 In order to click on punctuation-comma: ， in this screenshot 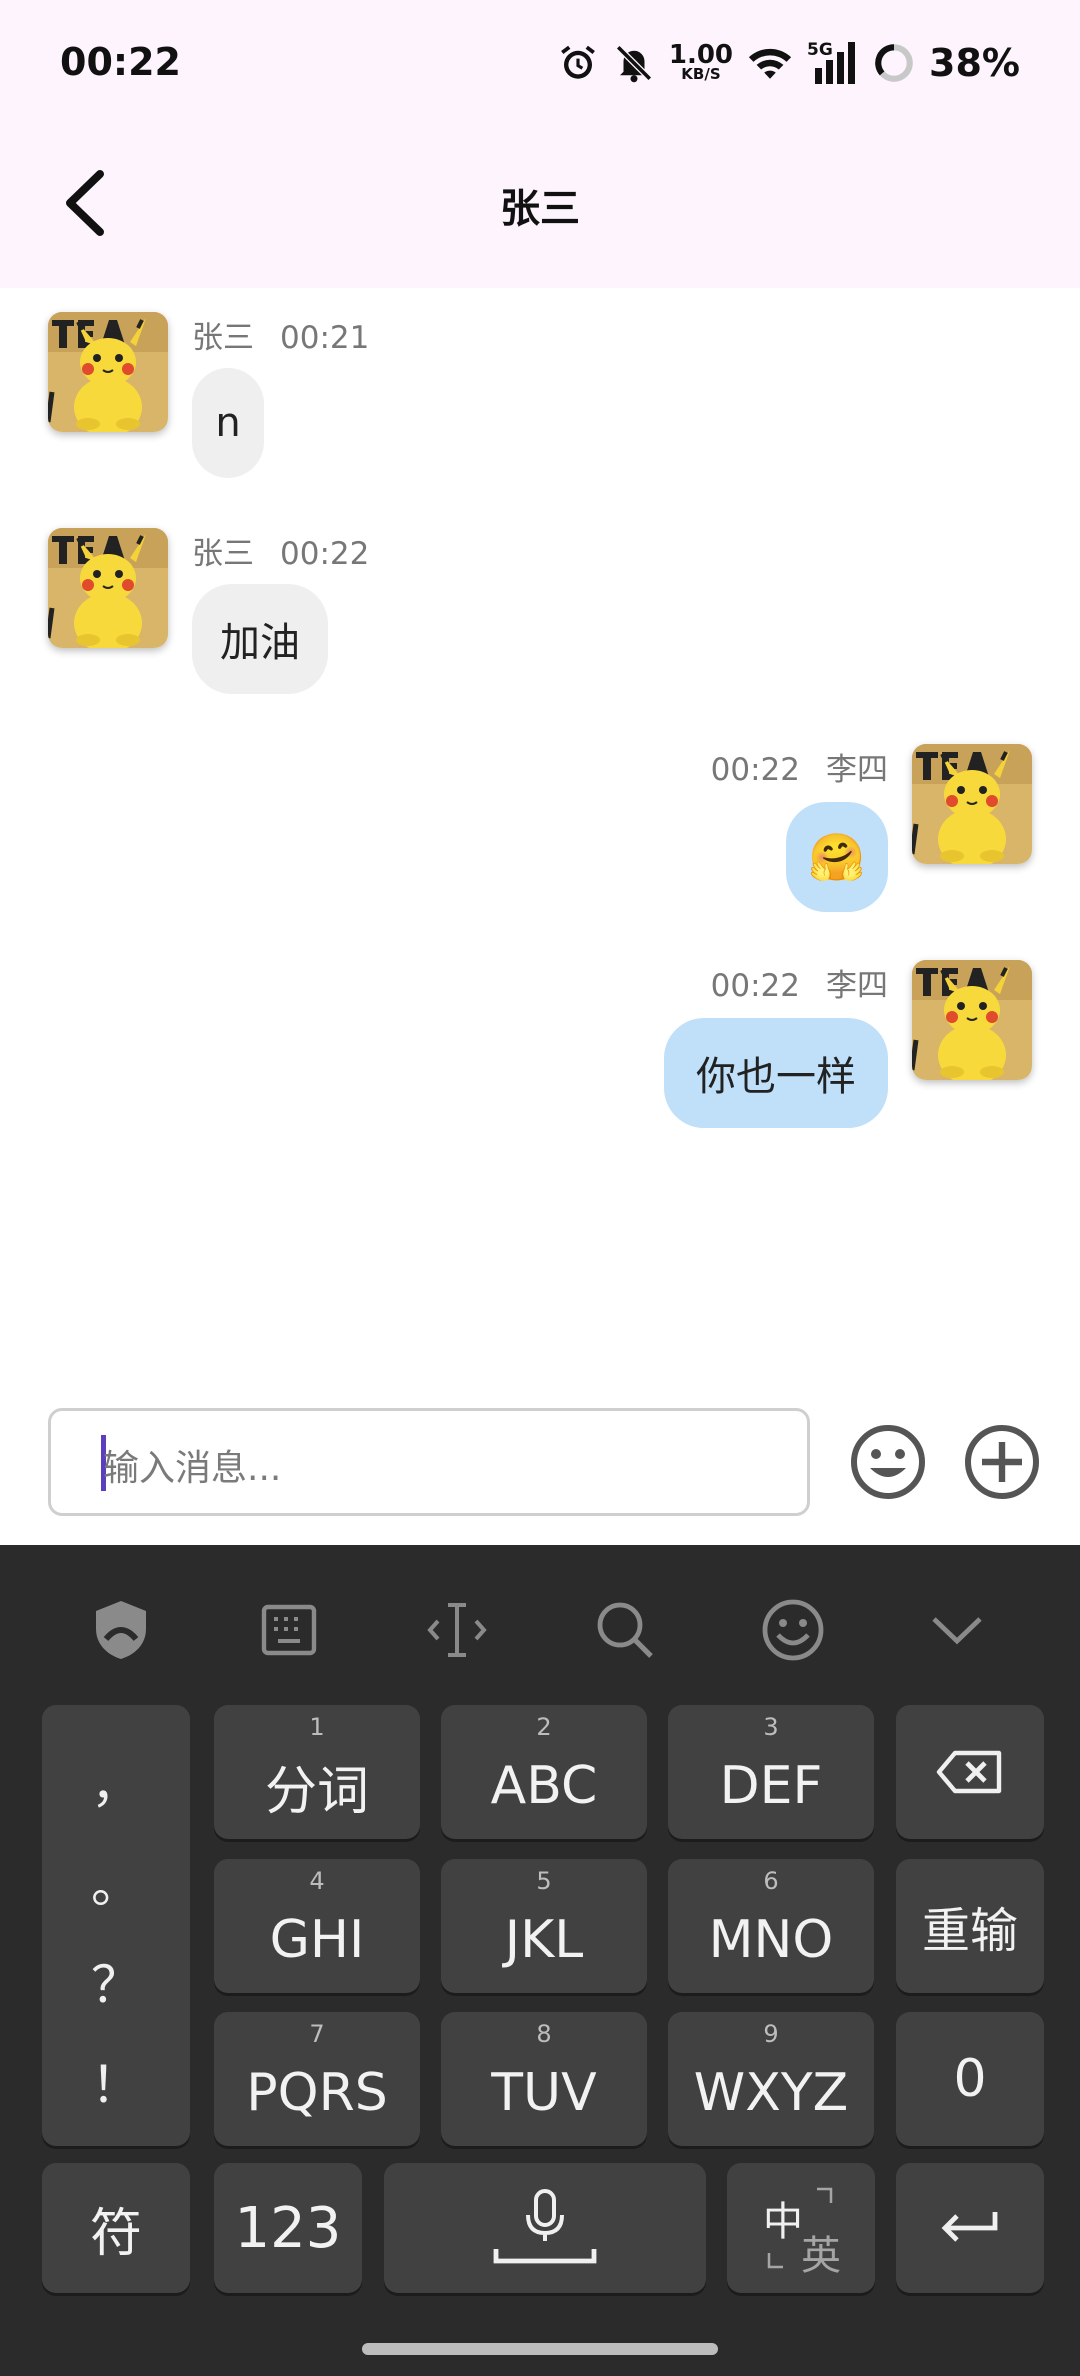, I will do `click(116, 1781)`.